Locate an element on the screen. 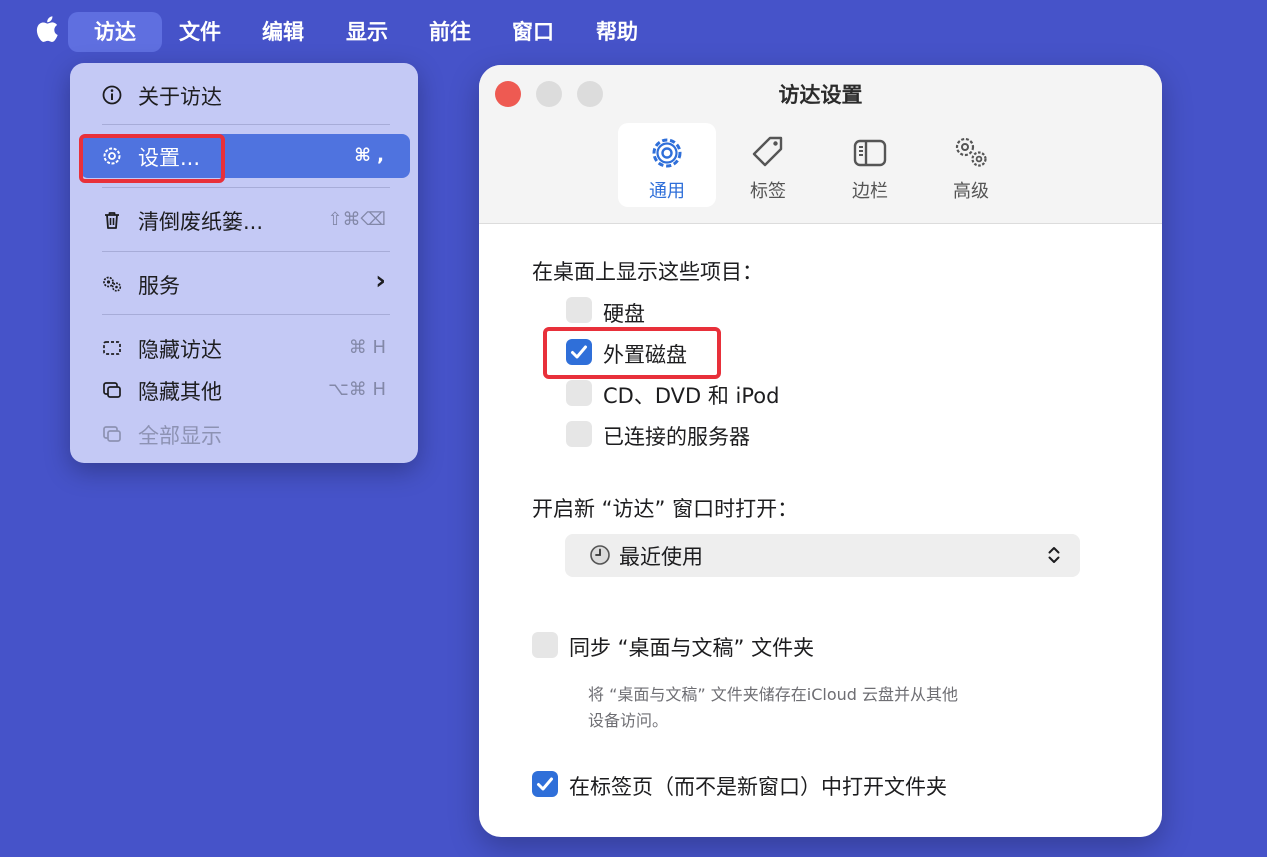 The height and width of the screenshot is (857, 1267). window-toolbar: 访达设置 通用 标签 边栏 高级 is located at coordinates (820, 144).